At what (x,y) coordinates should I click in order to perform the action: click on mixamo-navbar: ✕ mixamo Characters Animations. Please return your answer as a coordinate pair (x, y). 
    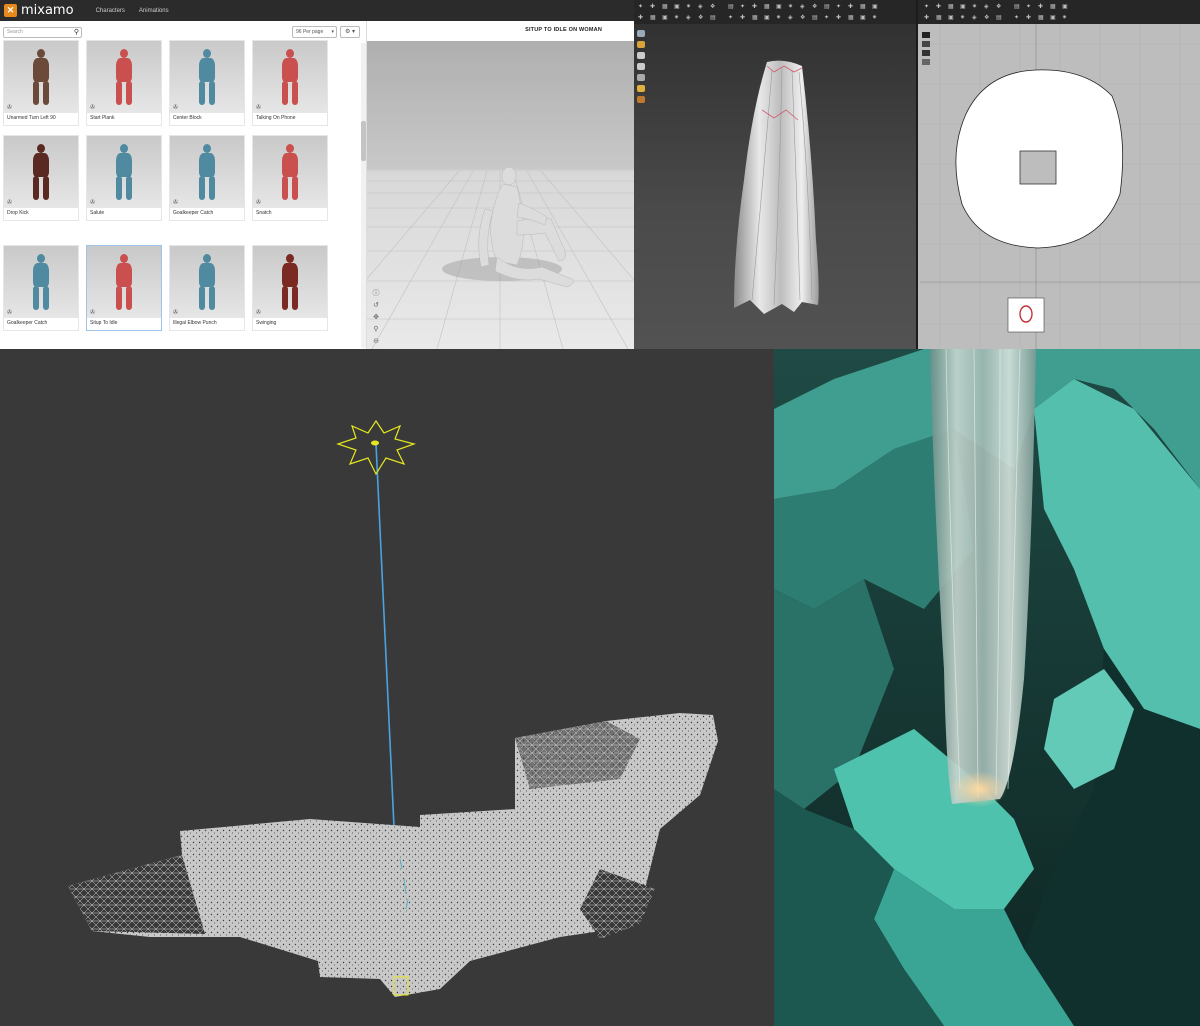
    Looking at the image, I should click on (317, 10).